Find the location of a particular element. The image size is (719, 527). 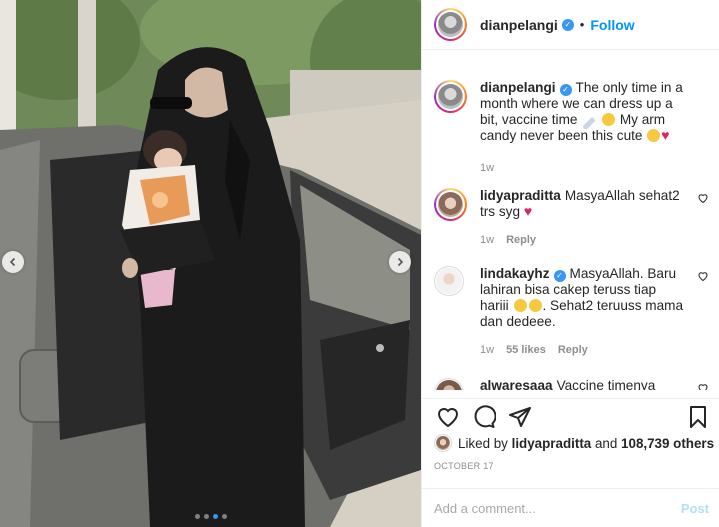

comment-body: Vaccine timenya is located at coordinates (606, 384).